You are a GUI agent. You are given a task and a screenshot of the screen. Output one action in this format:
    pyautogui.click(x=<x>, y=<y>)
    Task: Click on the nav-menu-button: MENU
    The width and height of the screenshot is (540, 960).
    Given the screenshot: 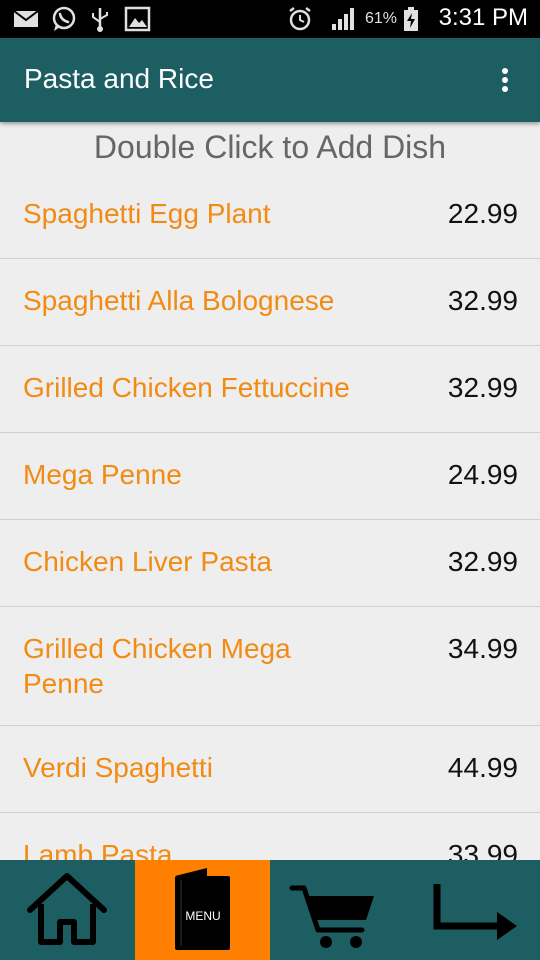 What is the action you would take?
    pyautogui.click(x=202, y=910)
    